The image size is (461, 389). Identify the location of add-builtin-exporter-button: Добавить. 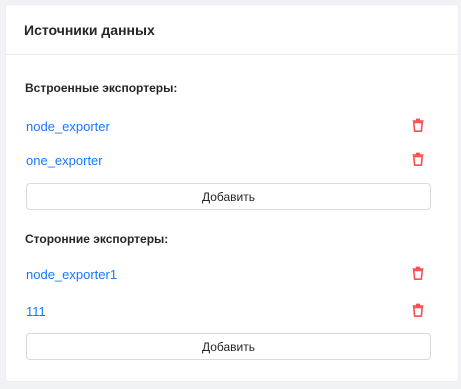
(228, 196).